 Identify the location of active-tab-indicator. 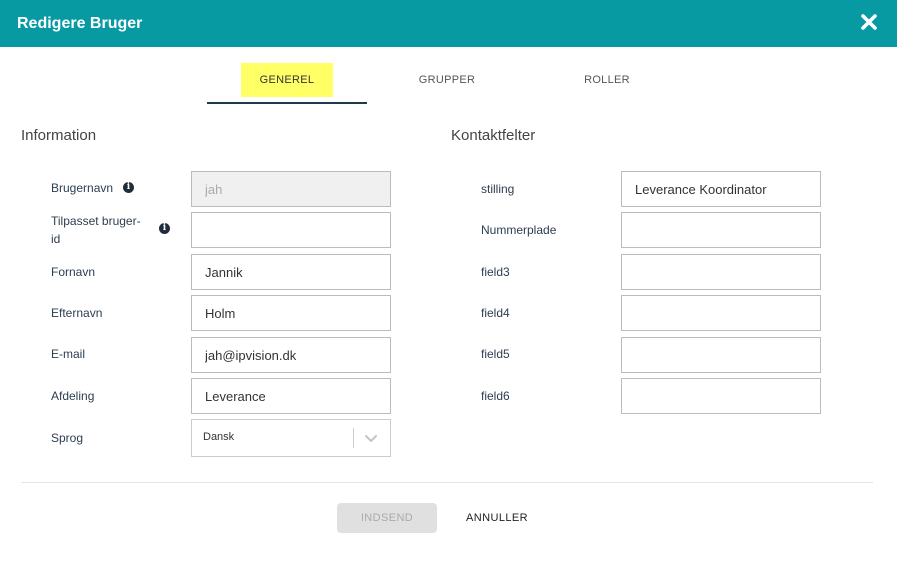
(287, 103).